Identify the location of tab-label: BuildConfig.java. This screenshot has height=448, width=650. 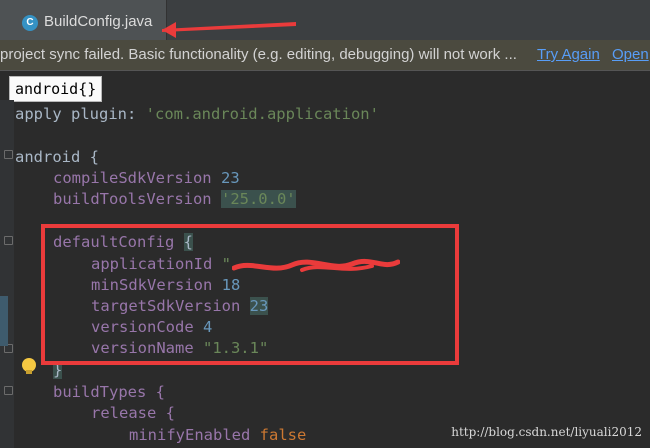
(98, 21).